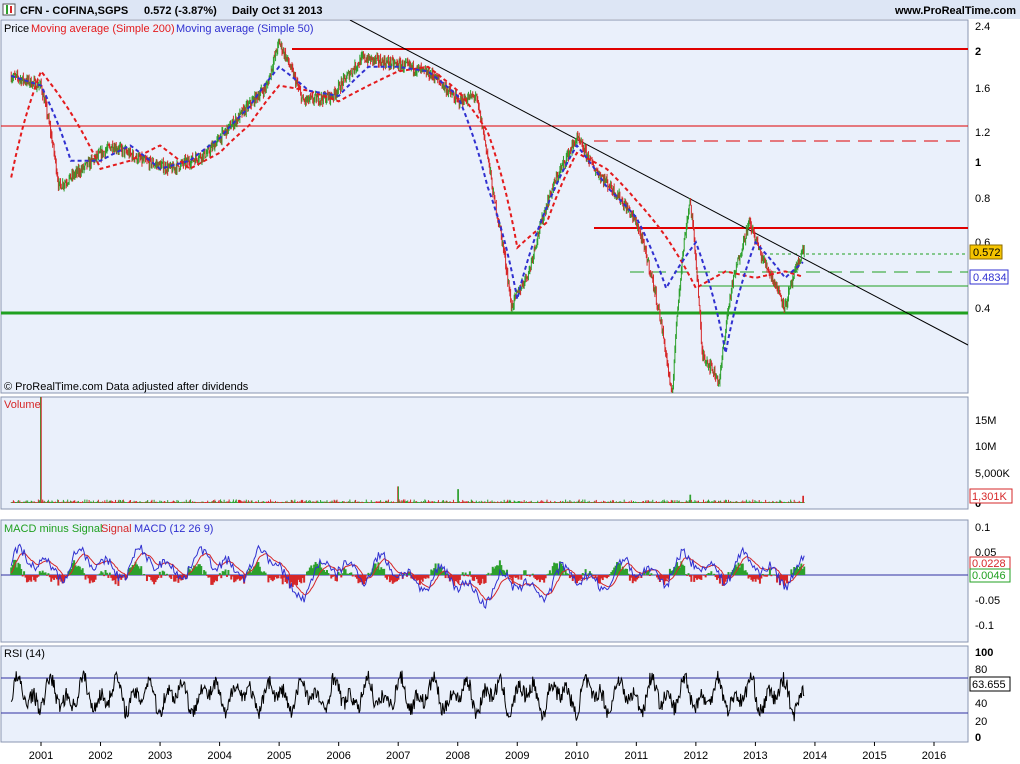  Describe the element at coordinates (984, 653) in the screenshot. I see `rsi-tick-100: 100` at that location.